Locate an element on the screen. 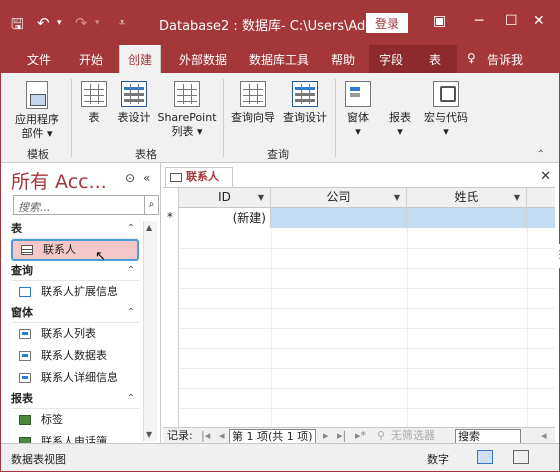 The height and width of the screenshot is (472, 560). form-icon is located at coordinates (25, 334).